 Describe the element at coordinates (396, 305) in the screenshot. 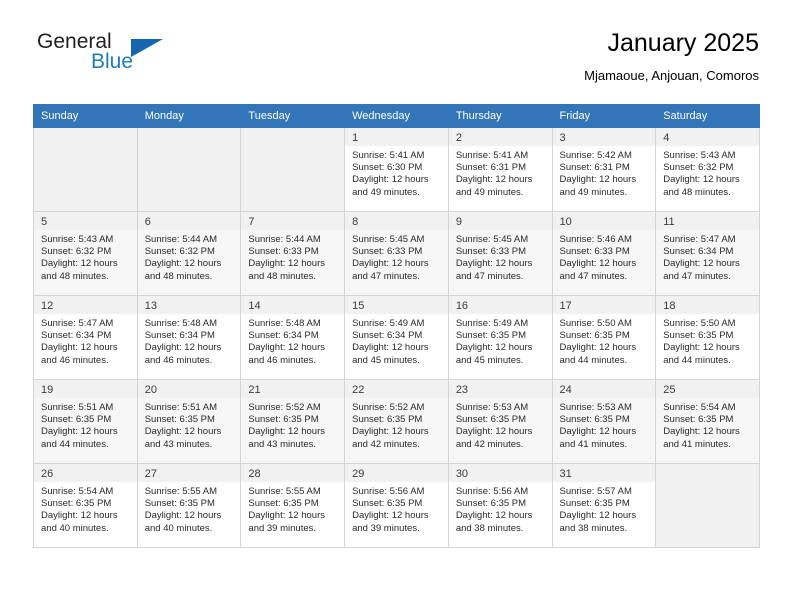

I see `day-number: 15` at that location.